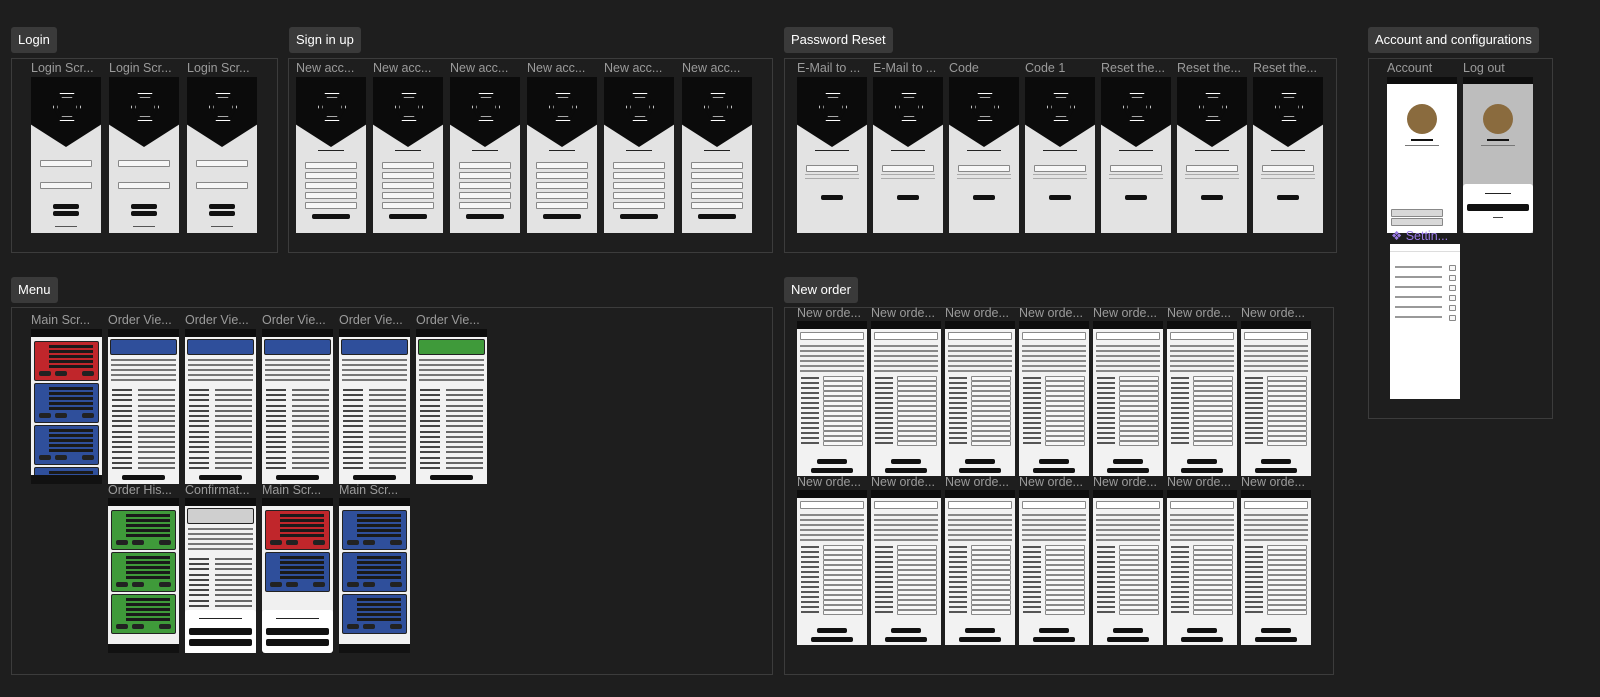 The image size is (1600, 697). What do you see at coordinates (34, 40) in the screenshot?
I see `section-label-login: Login` at bounding box center [34, 40].